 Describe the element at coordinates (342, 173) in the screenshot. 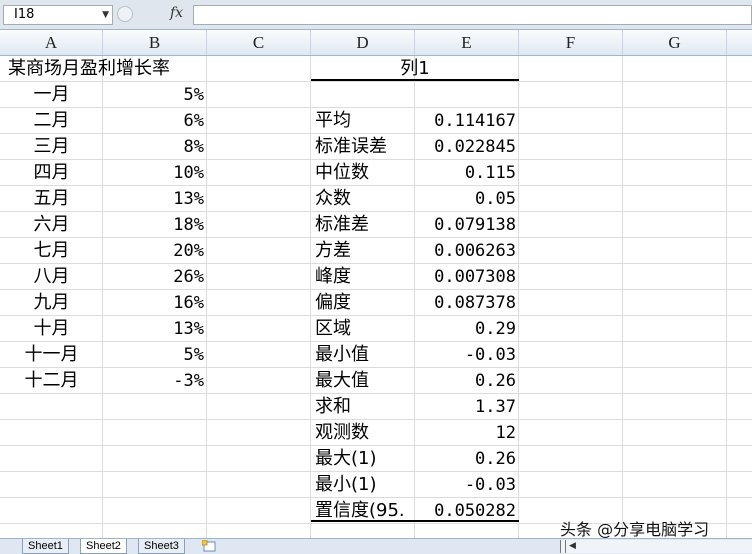

I see `stat-label: 中位数` at that location.